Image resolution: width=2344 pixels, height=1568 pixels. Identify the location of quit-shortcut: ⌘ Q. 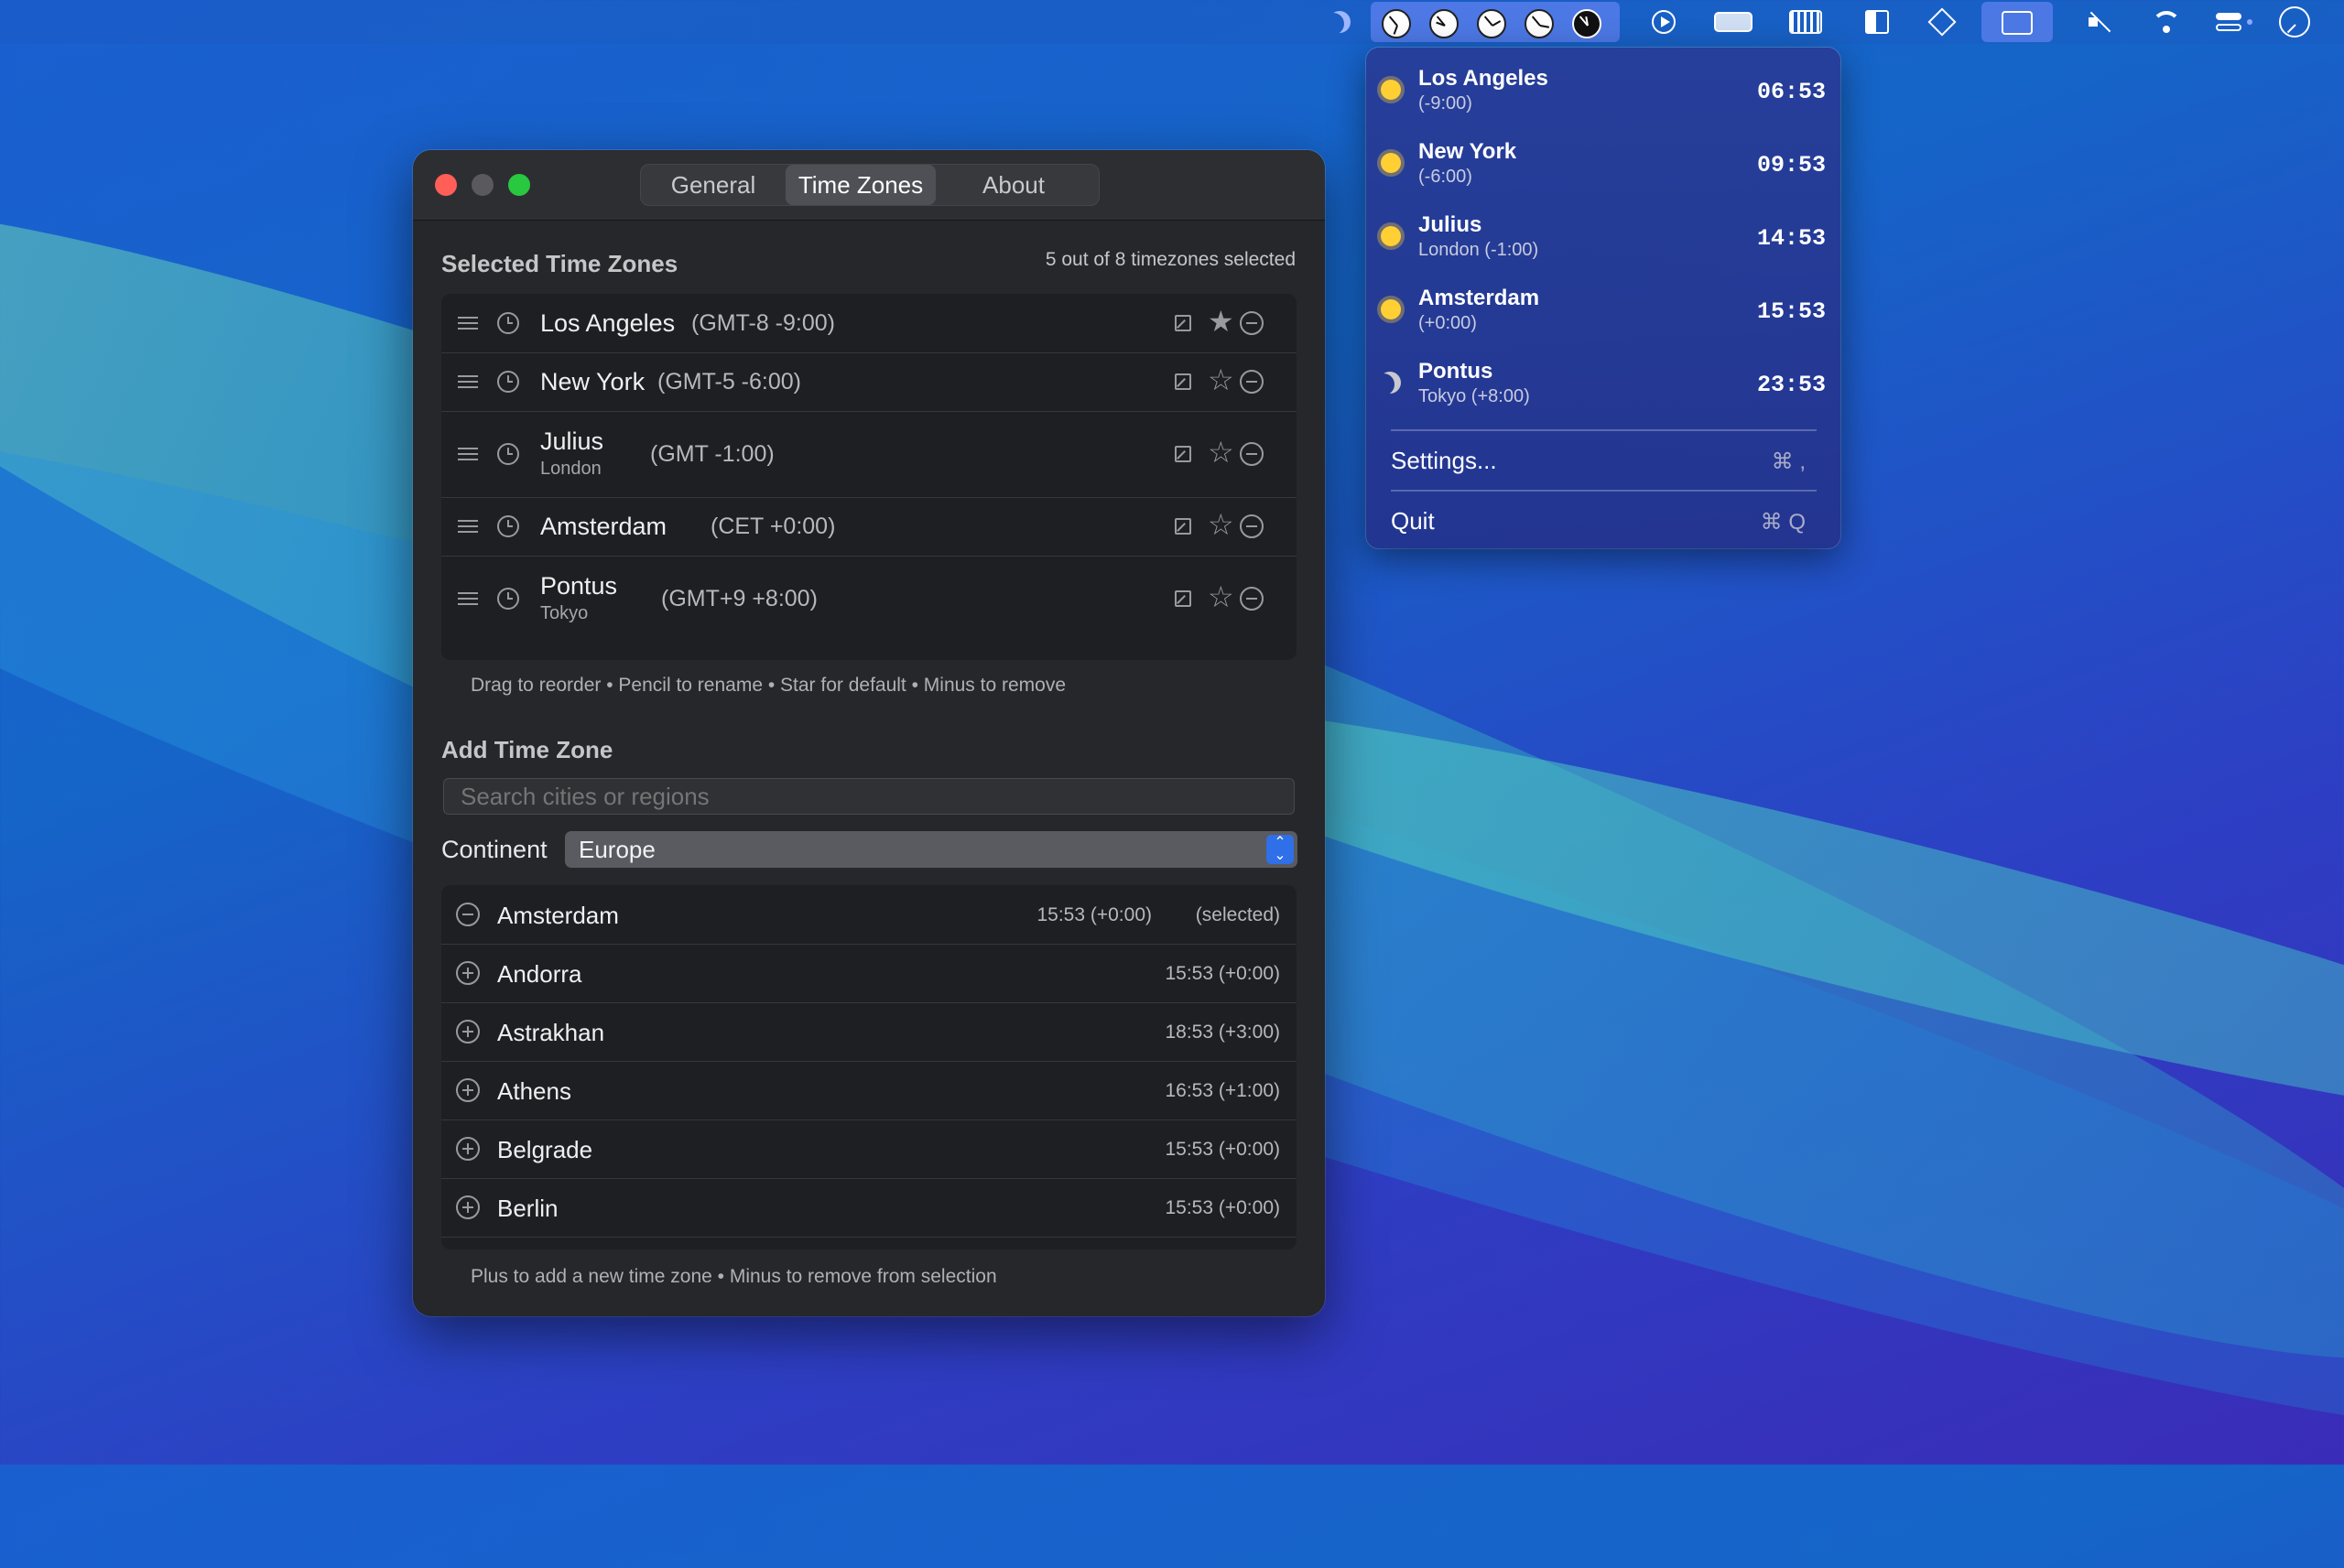
(1783, 522).